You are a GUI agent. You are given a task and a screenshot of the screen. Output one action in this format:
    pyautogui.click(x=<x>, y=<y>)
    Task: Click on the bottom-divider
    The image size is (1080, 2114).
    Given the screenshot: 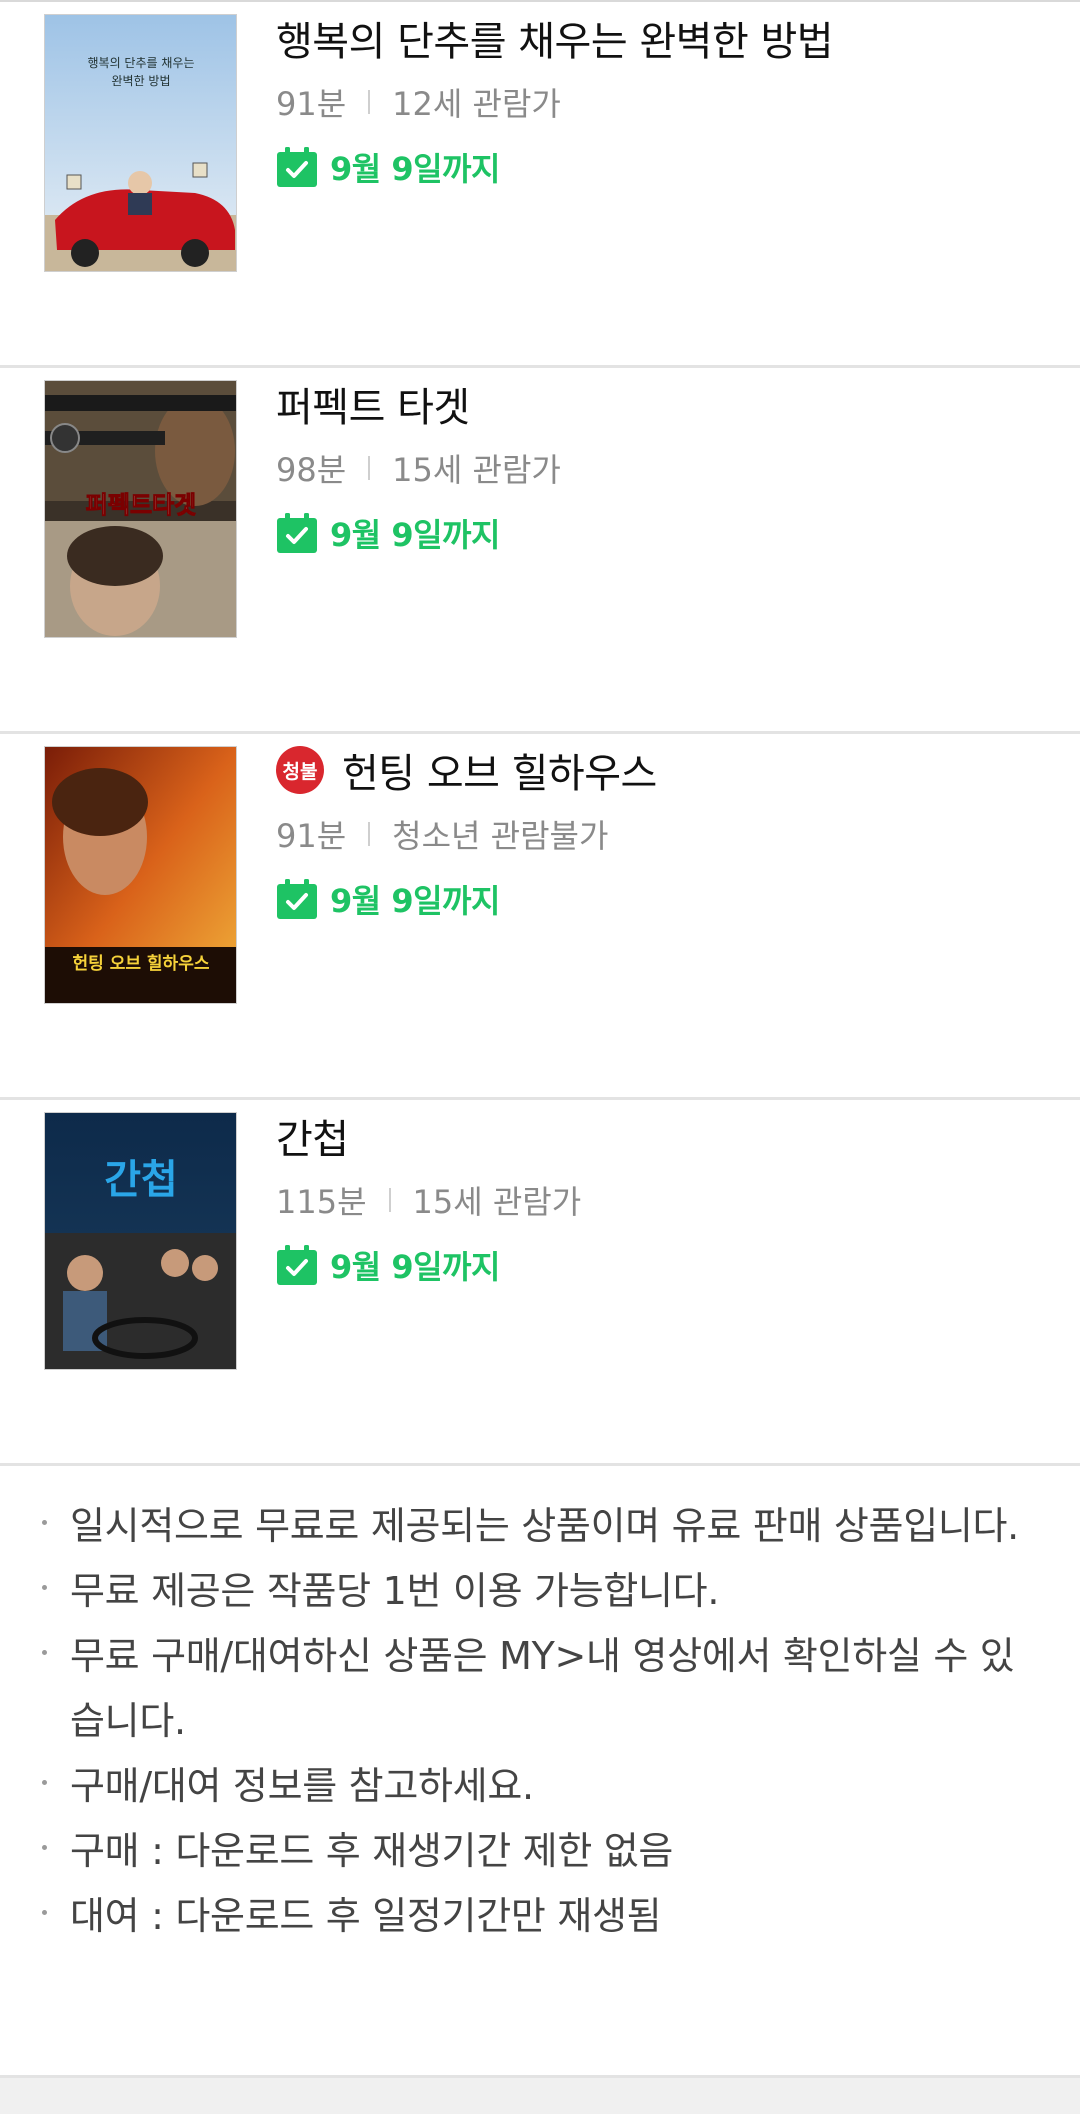 What is the action you would take?
    pyautogui.click(x=540, y=2096)
    